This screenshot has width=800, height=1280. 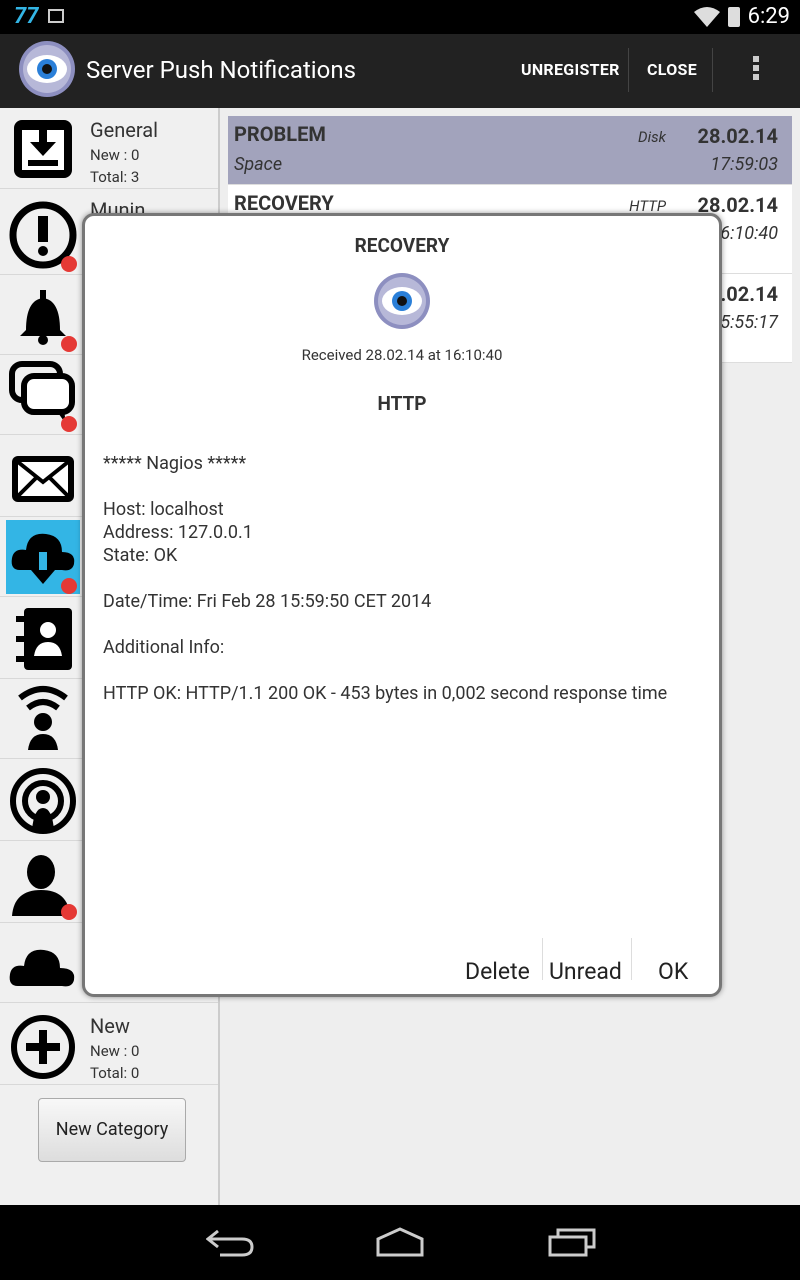 I want to click on message-time: 5:55:17, so click(x=749, y=322).